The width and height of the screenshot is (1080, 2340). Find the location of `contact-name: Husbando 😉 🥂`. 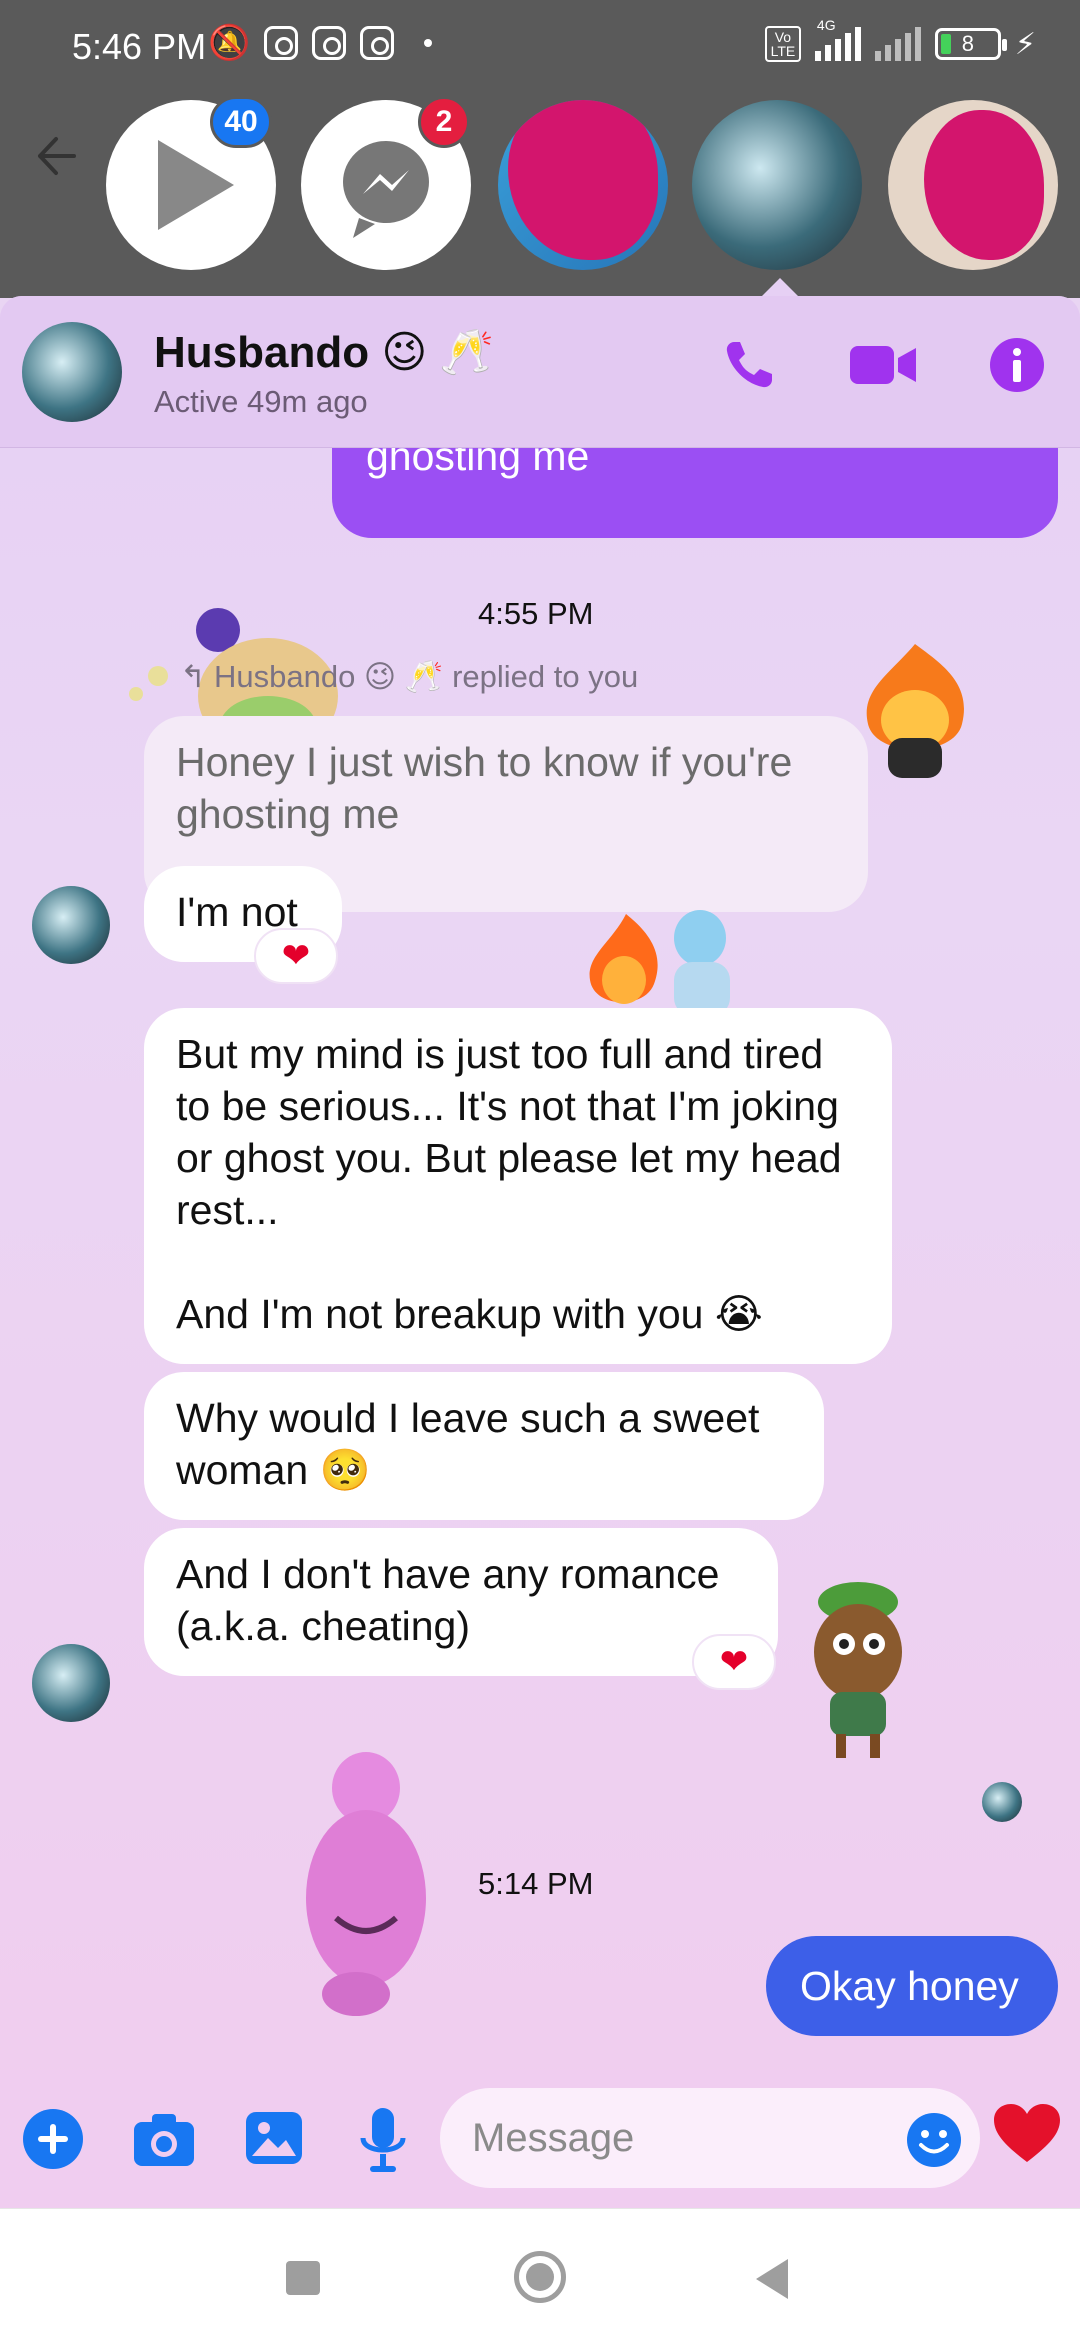

contact-name: Husbando 😉 🥂 is located at coordinates (324, 352).